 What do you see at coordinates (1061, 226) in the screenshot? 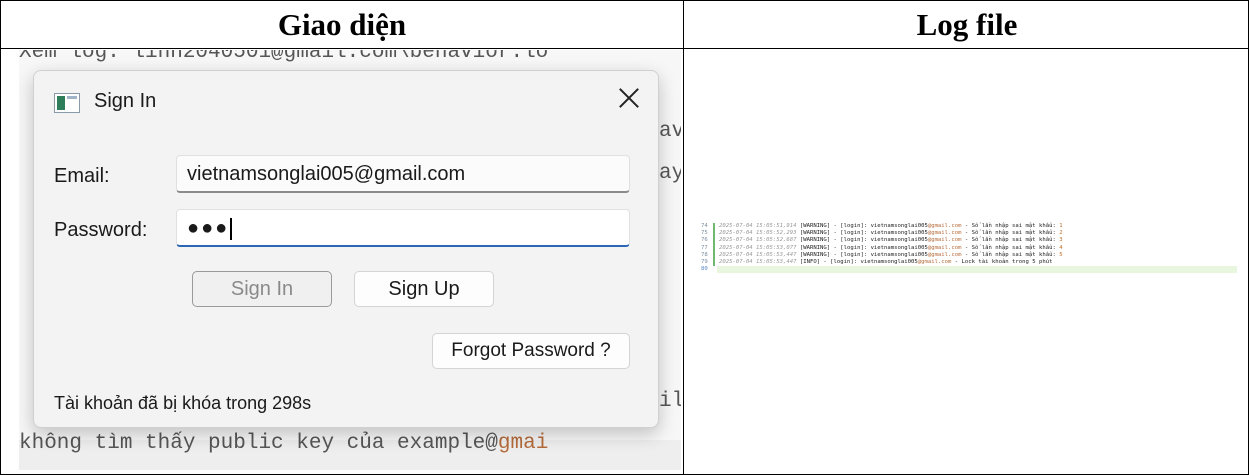
I see `log-count: 1` at bounding box center [1061, 226].